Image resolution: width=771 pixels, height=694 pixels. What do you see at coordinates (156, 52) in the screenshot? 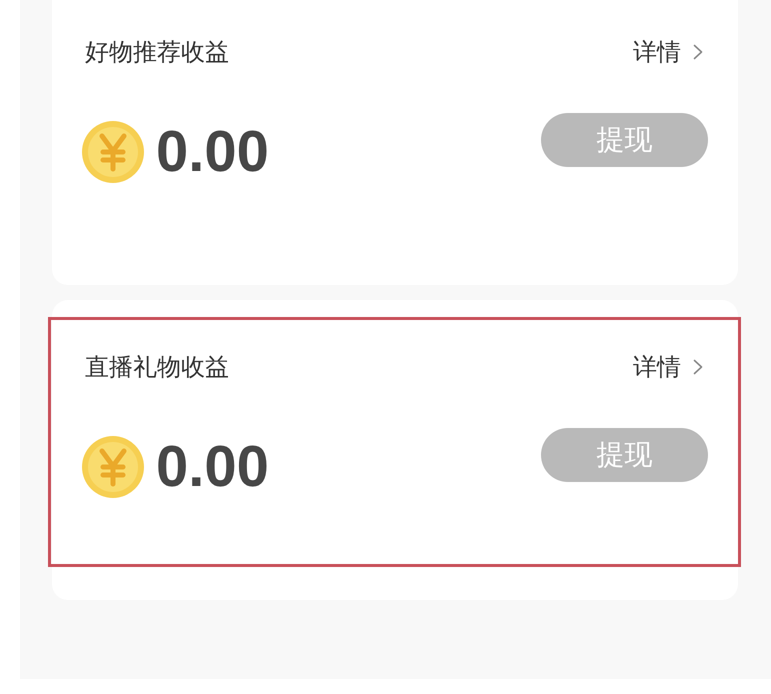
I see `card-title: 好物推荐收益` at bounding box center [156, 52].